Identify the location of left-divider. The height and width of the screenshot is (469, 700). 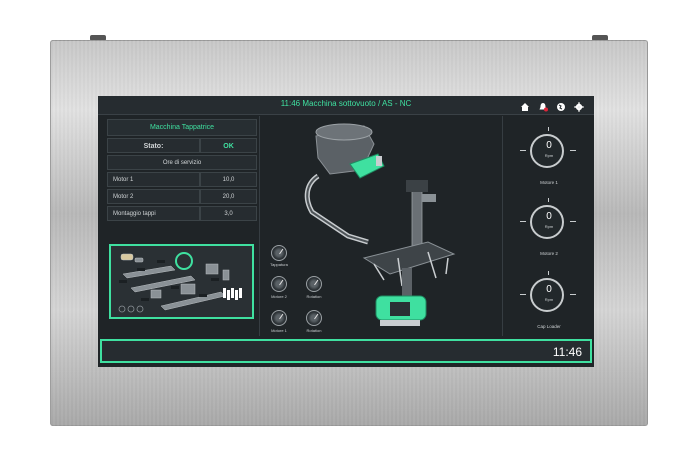
(259, 226).